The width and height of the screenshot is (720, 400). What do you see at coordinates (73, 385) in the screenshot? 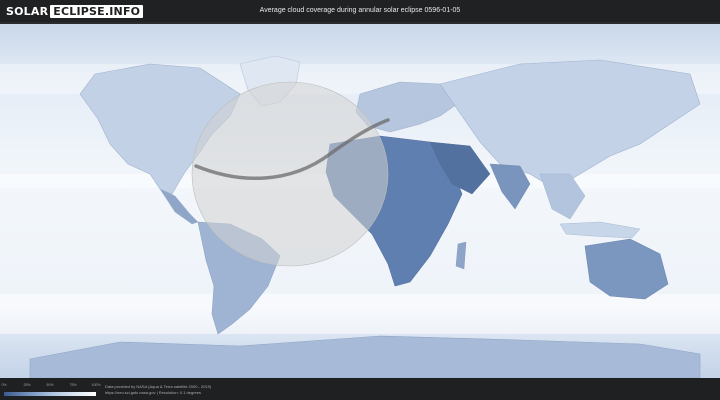
I see `legend-tick-75: 75%` at bounding box center [73, 385].